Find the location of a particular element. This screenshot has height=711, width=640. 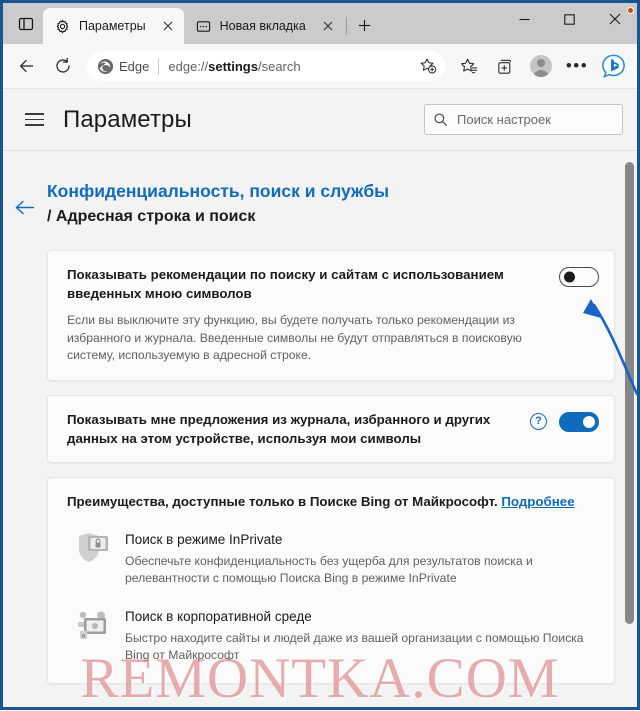

first-setting-toggle is located at coordinates (579, 277).